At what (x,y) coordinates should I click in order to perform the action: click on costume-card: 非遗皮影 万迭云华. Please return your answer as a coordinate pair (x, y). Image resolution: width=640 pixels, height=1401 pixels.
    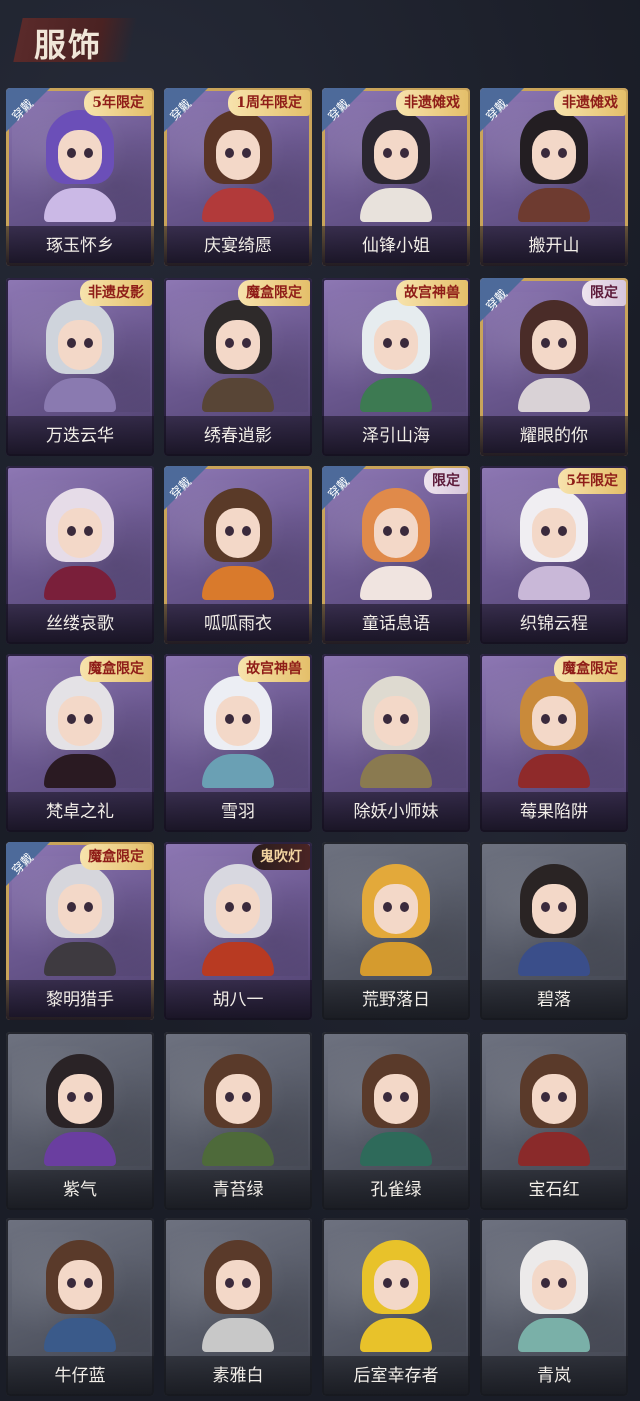
    Looking at the image, I should click on (80, 367).